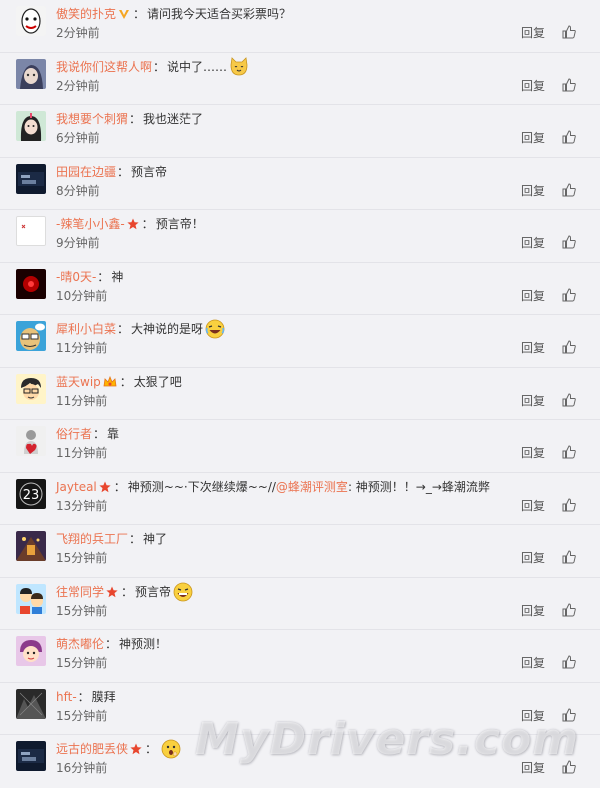  What do you see at coordinates (110, 380) in the screenshot?
I see `crown-icon` at bounding box center [110, 380].